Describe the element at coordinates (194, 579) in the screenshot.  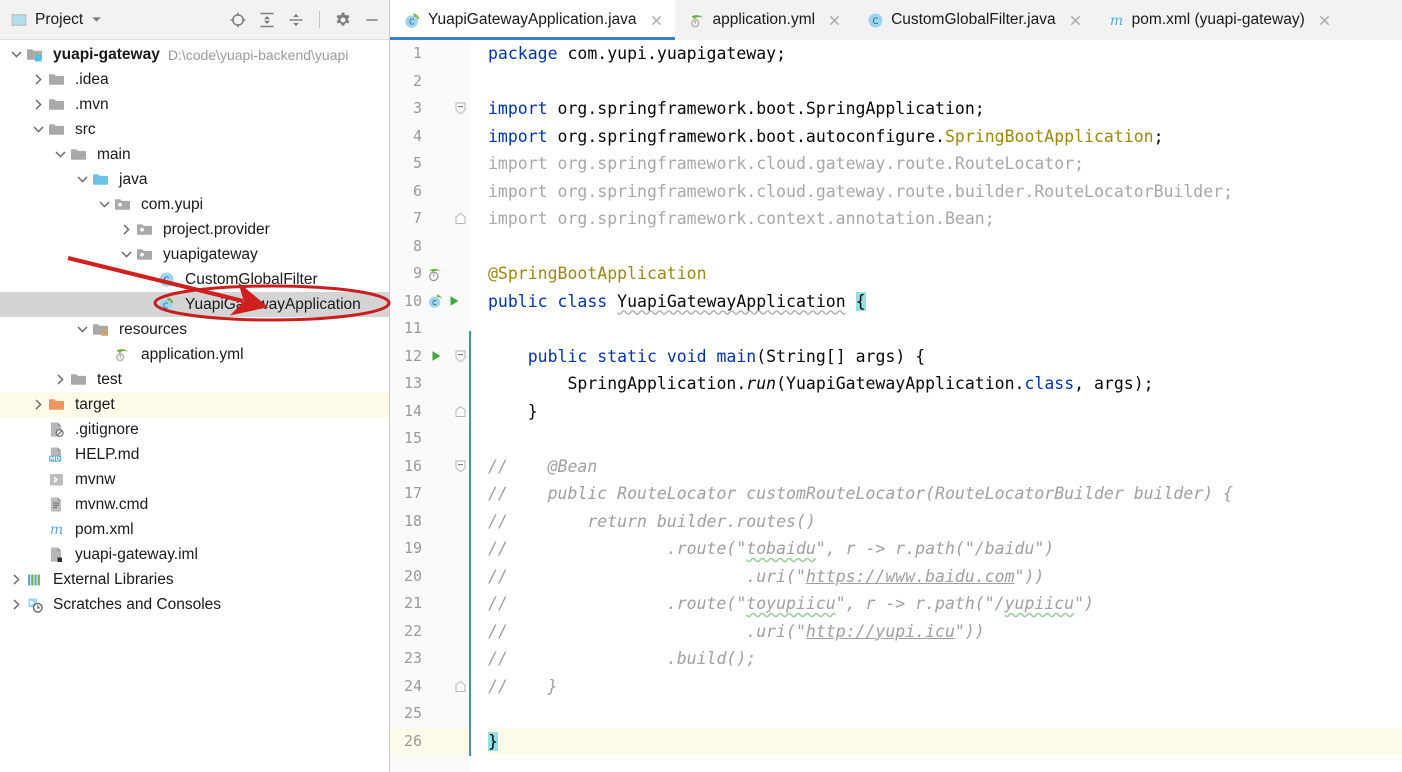
I see `tree-item-external-libraries: External Libraries` at that location.